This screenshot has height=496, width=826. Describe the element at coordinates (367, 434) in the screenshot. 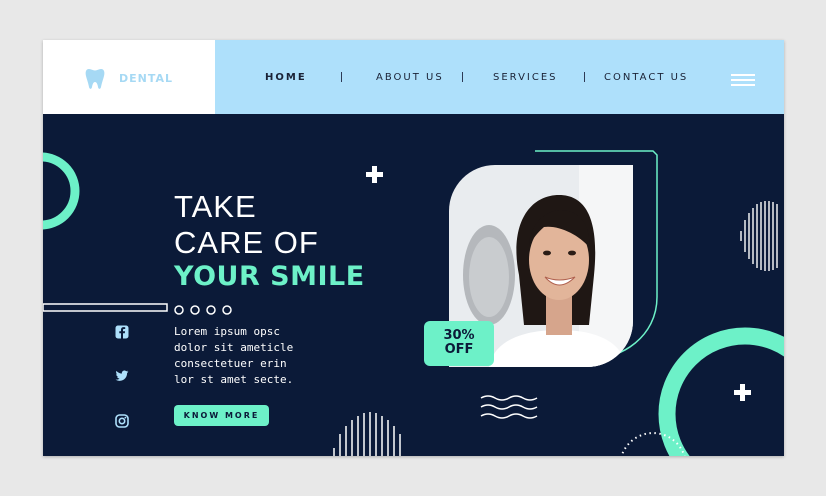

I see `striped-semicircle-decoration` at that location.